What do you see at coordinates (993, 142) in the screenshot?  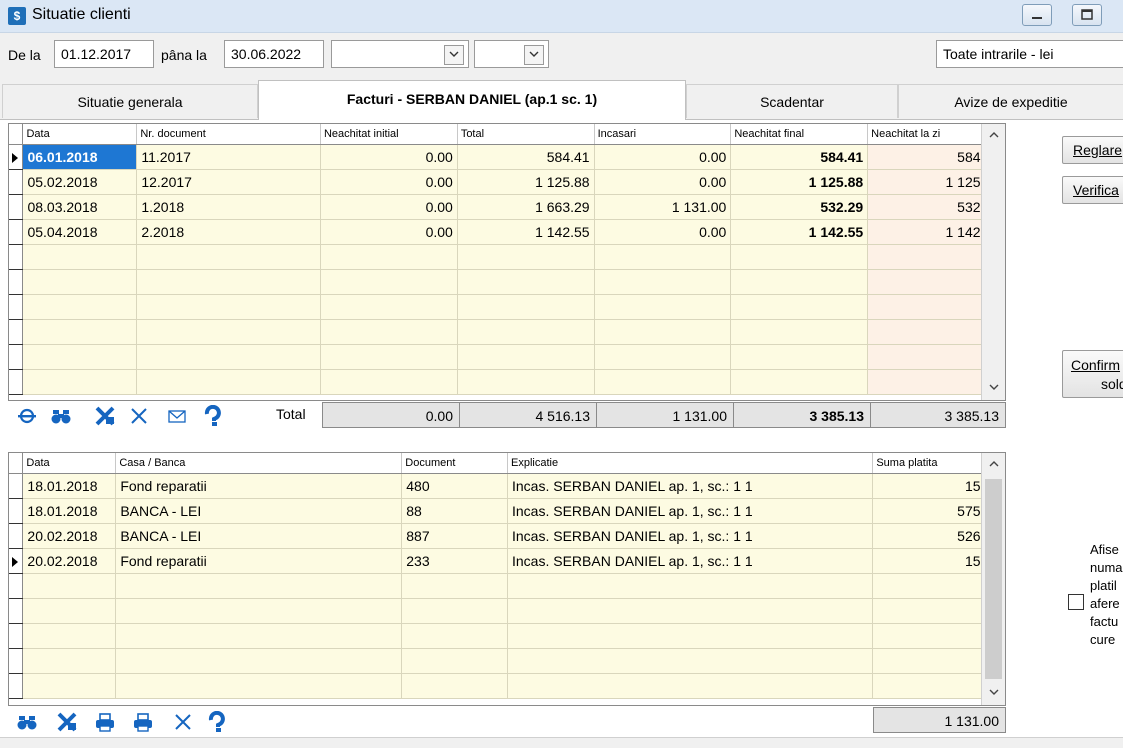 I see `scroll-up-icon` at bounding box center [993, 142].